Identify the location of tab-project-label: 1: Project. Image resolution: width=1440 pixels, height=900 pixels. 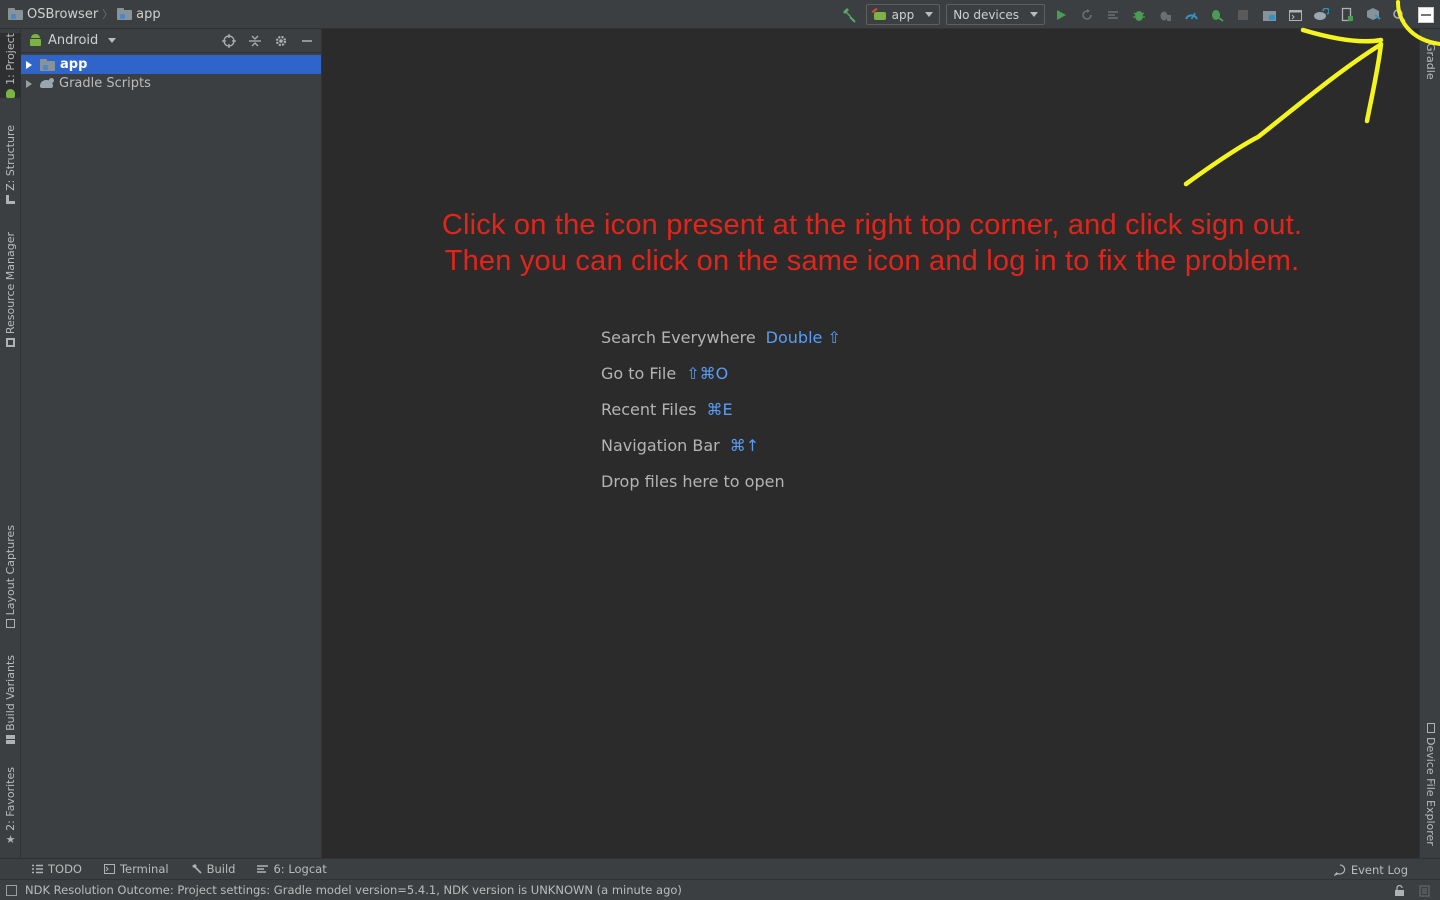
(10, 59).